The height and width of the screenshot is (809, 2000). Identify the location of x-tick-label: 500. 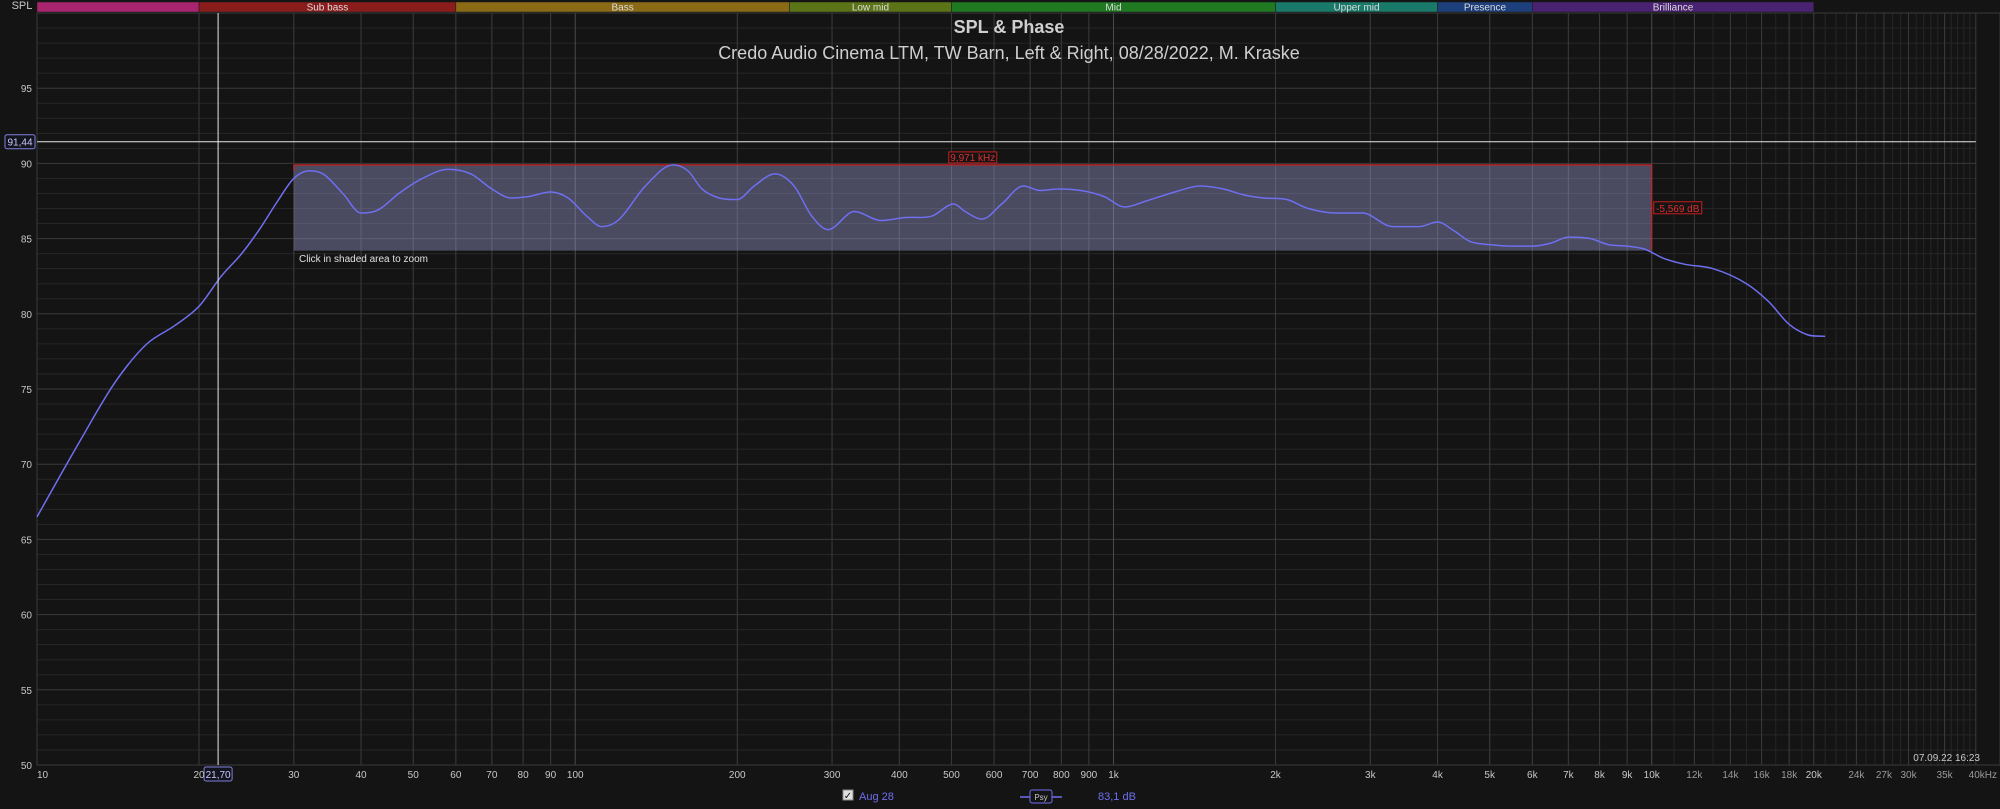
(951, 775).